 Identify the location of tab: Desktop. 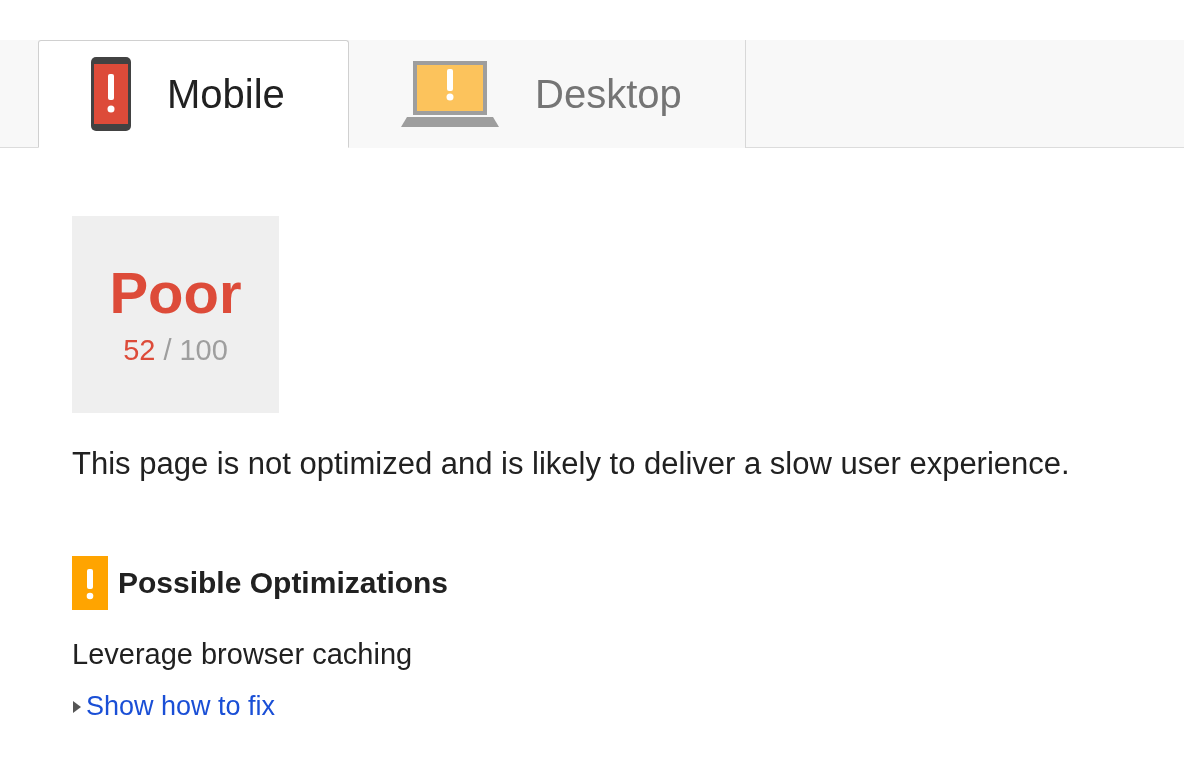
(547, 94).